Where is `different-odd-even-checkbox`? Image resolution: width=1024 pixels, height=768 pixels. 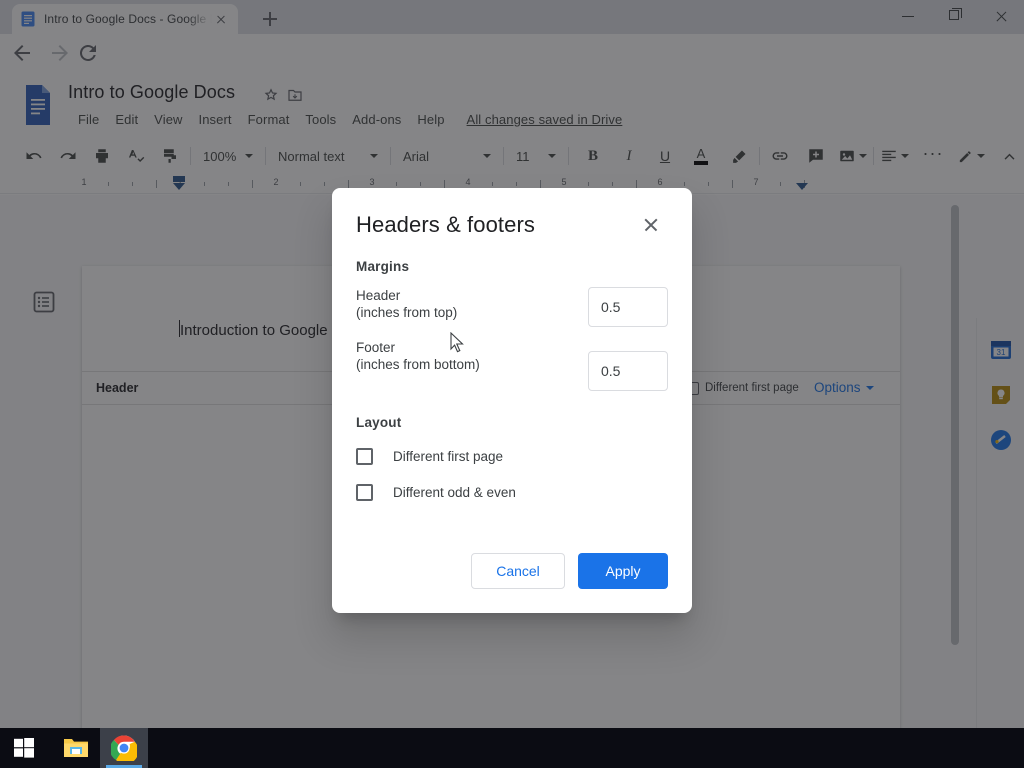
different-odd-even-checkbox is located at coordinates (364, 492).